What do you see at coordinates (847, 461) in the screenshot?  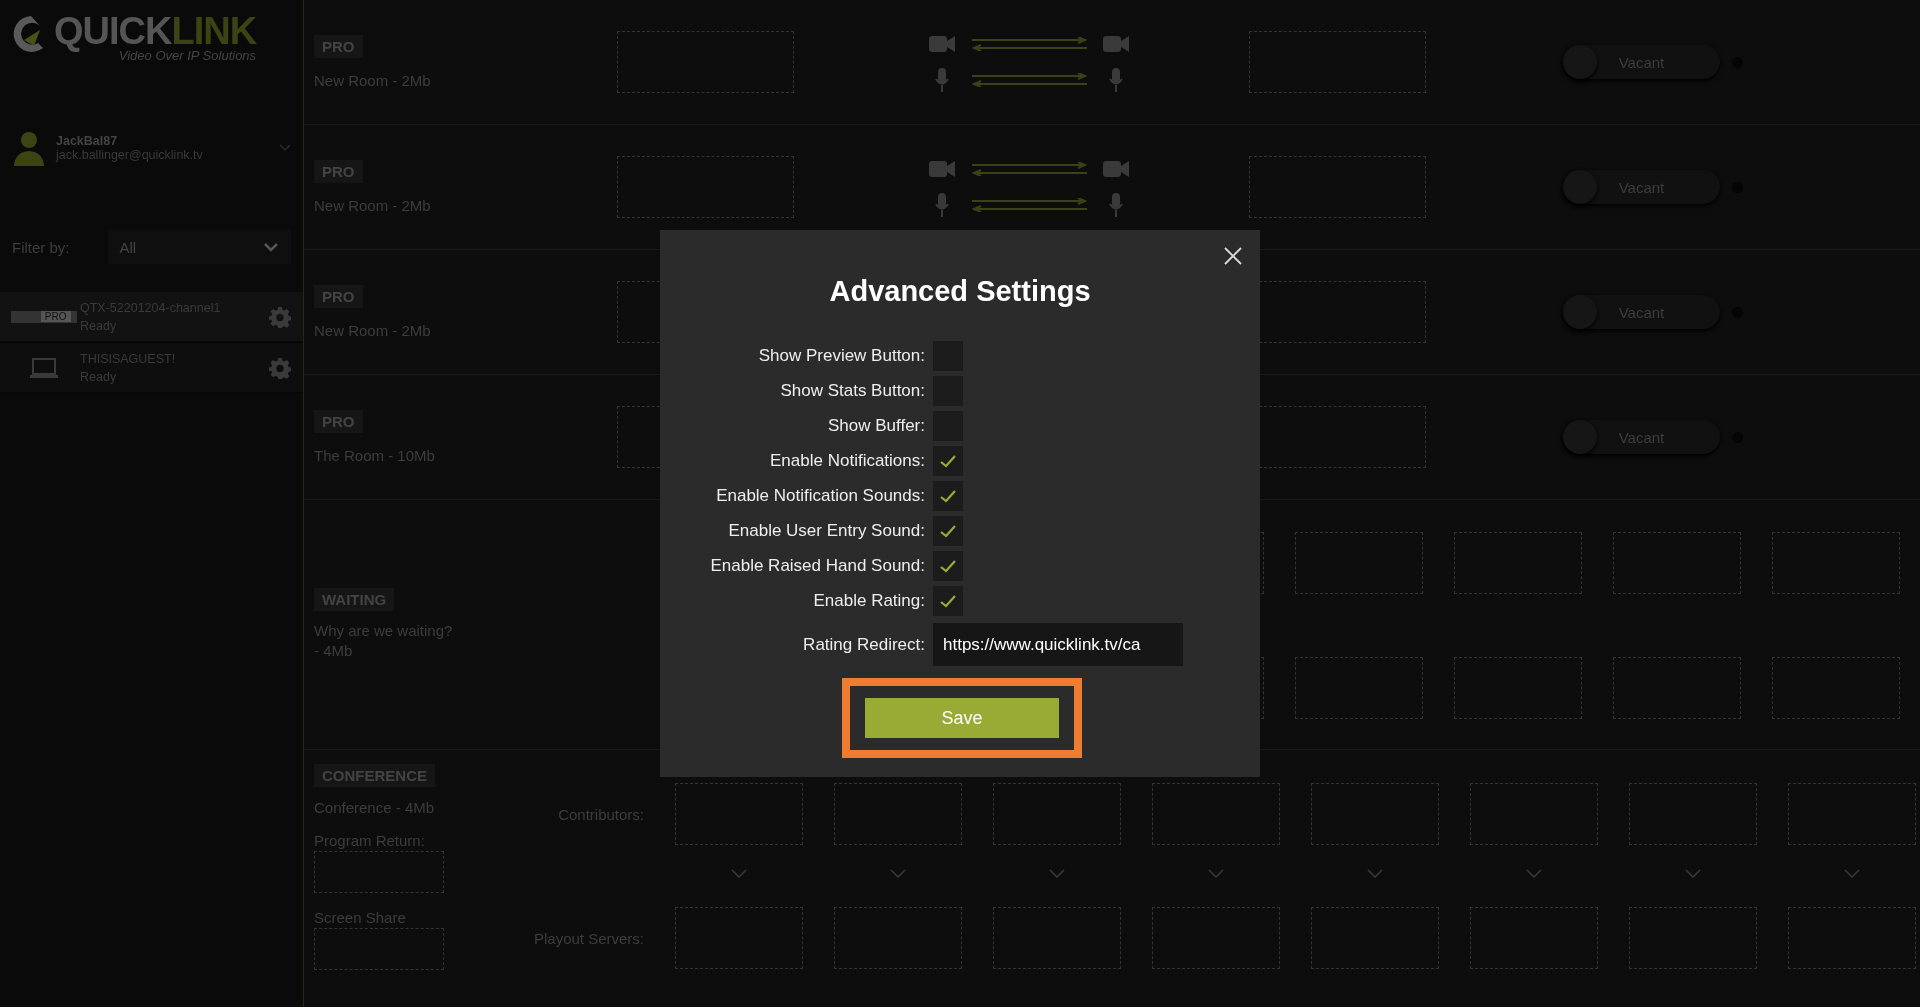 I see `setting-label: Enable Notifications:` at bounding box center [847, 461].